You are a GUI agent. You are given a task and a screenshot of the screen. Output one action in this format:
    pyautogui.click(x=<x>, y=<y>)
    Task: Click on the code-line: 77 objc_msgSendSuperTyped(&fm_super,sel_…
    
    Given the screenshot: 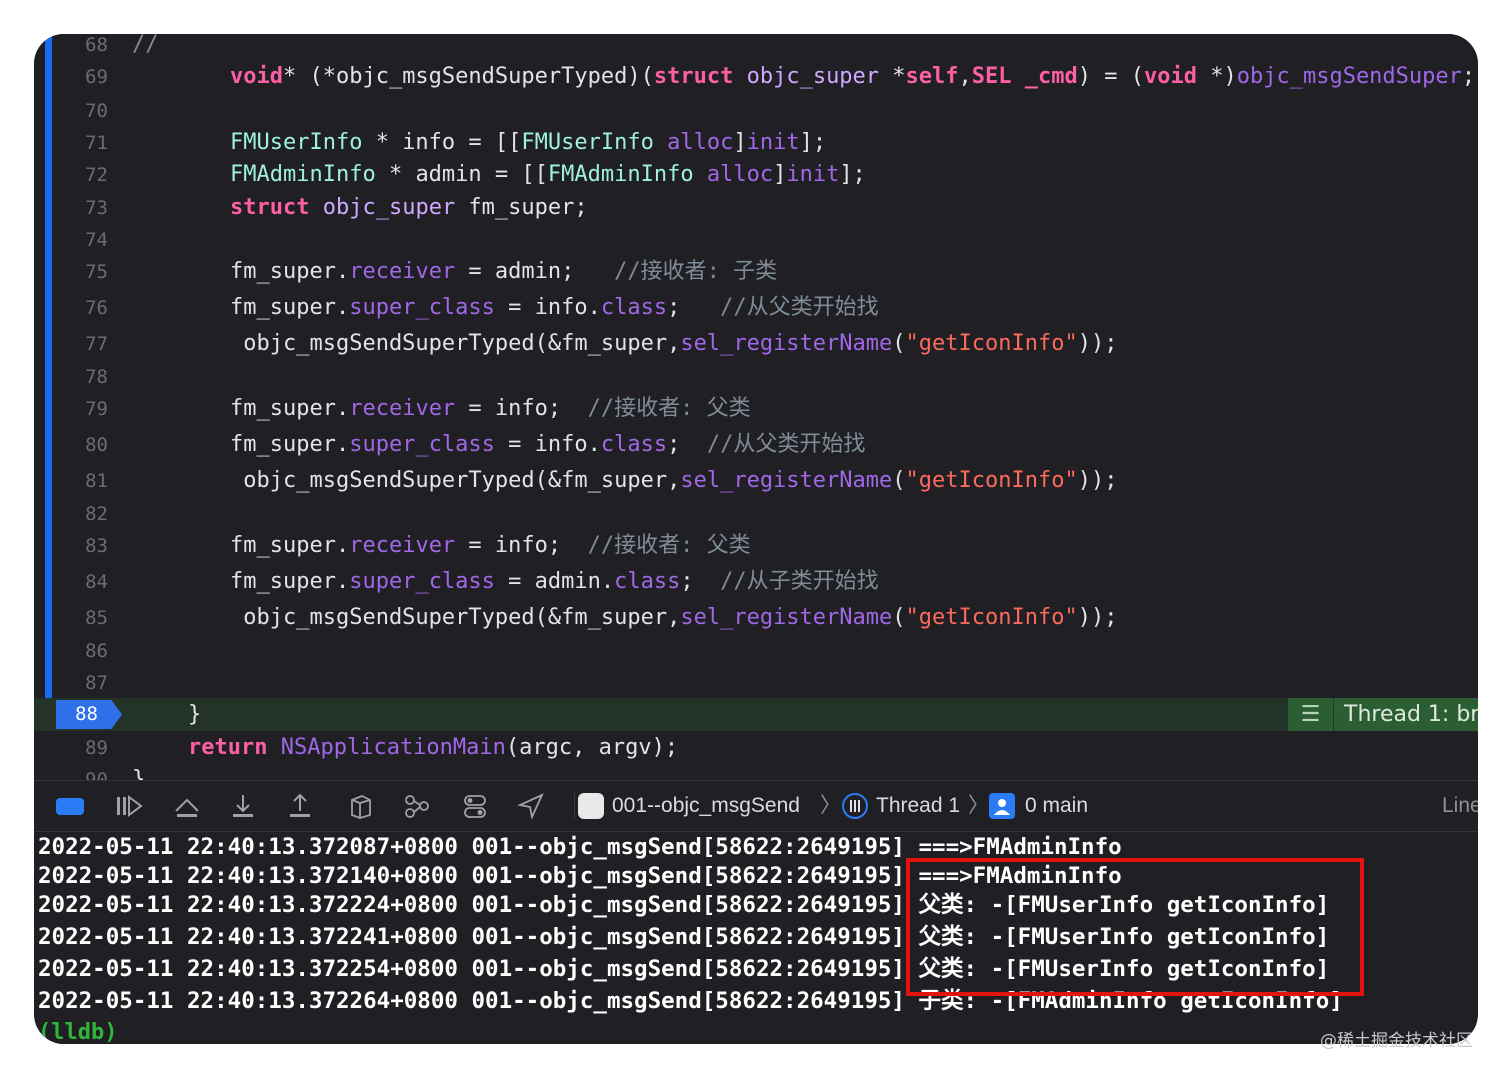 What is the action you would take?
    pyautogui.click(x=756, y=344)
    